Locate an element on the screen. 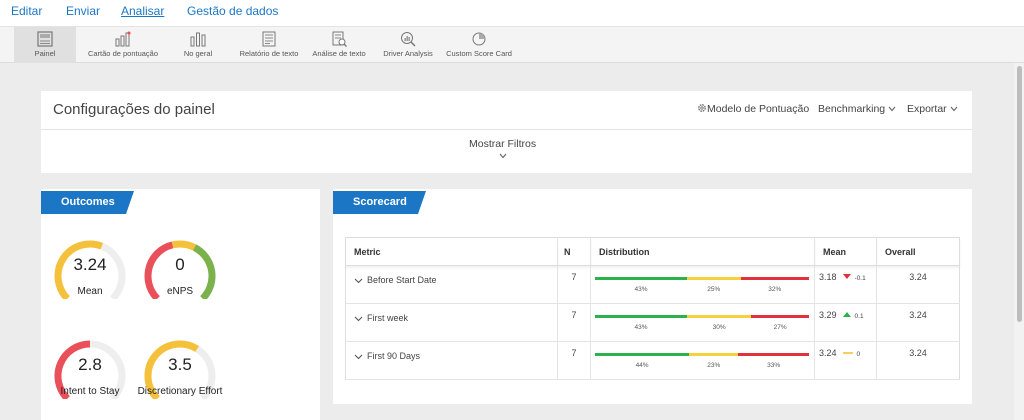  mean-delta: 0 is located at coordinates (858, 354).